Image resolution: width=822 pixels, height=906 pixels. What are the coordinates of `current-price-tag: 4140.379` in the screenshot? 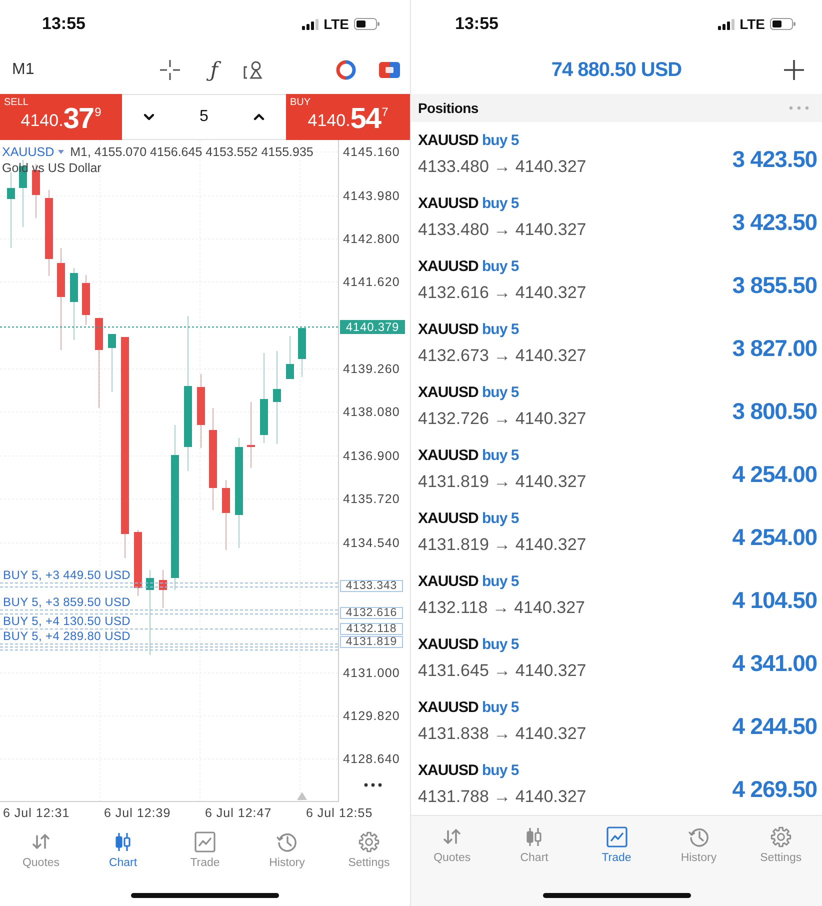 It's located at (372, 327).